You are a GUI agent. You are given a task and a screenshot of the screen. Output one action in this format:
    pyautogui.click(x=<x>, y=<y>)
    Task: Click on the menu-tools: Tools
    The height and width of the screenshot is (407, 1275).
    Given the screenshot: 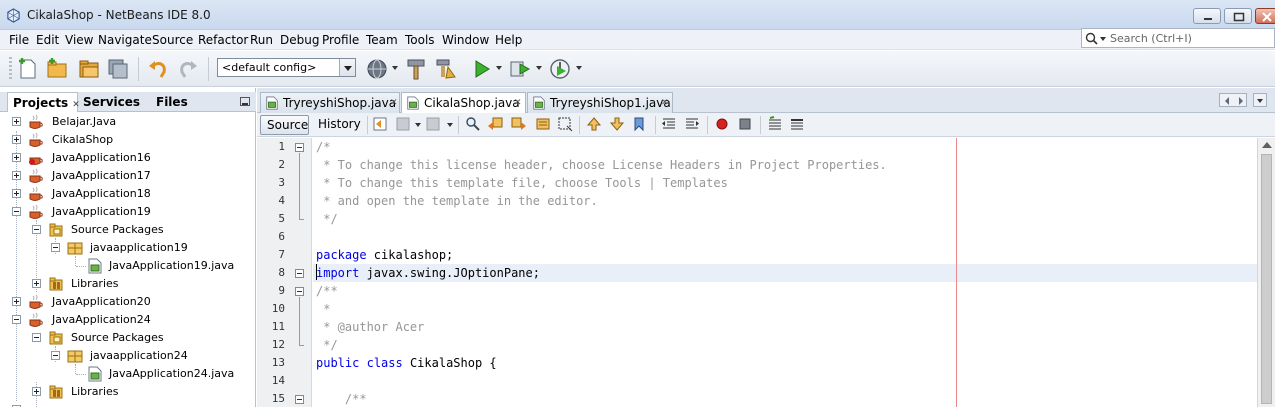 What is the action you would take?
    pyautogui.click(x=420, y=40)
    